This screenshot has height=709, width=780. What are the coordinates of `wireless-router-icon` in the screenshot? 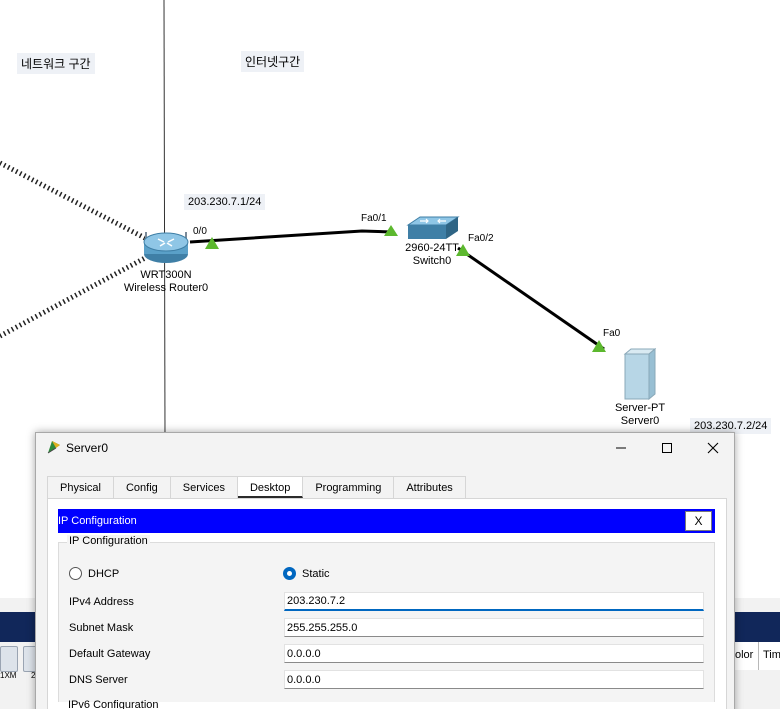 It's located at (166, 247).